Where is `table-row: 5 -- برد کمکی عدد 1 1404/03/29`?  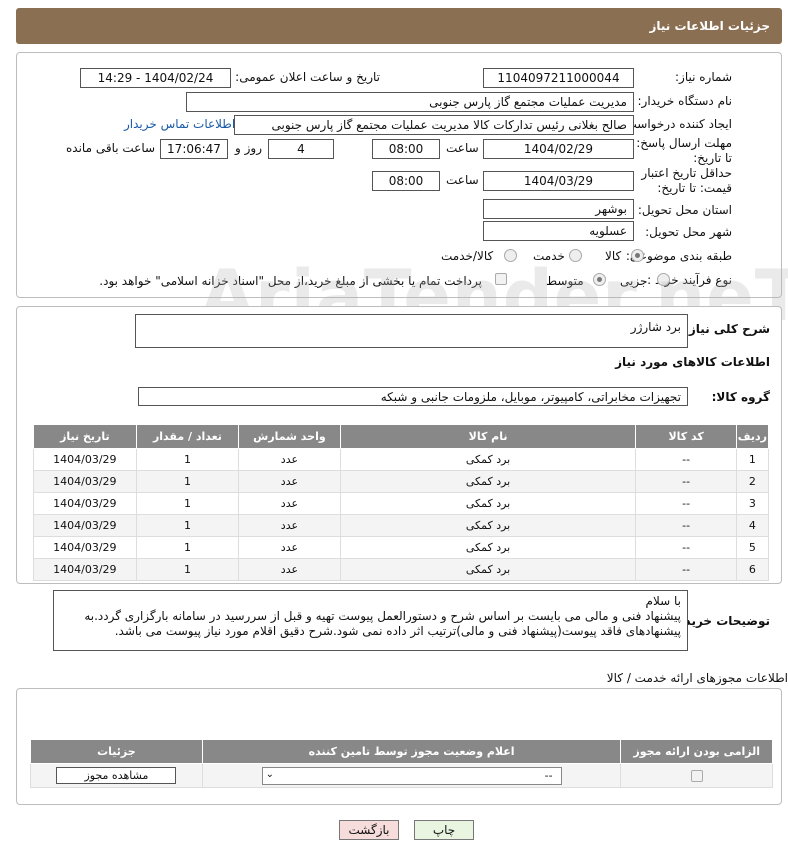
table-row: 5 -- برد کمکی عدد 1 1404/03/29 is located at coordinates (401, 547).